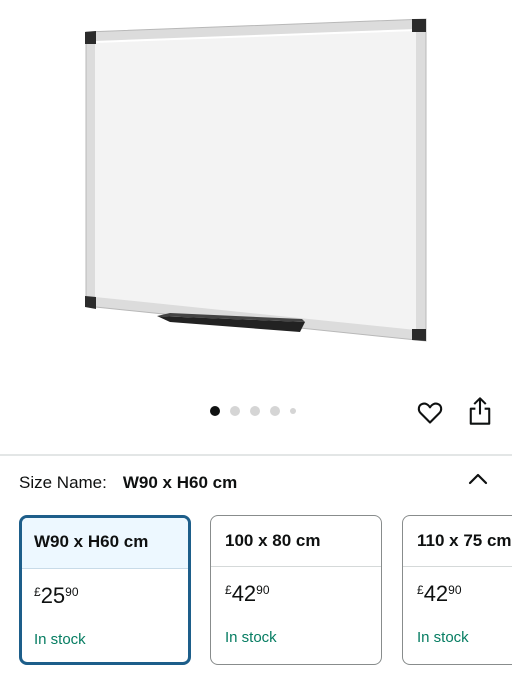 The height and width of the screenshot is (675, 512). Describe the element at coordinates (180, 482) in the screenshot. I see `selected-size-value: W90 x H60 cm` at that location.